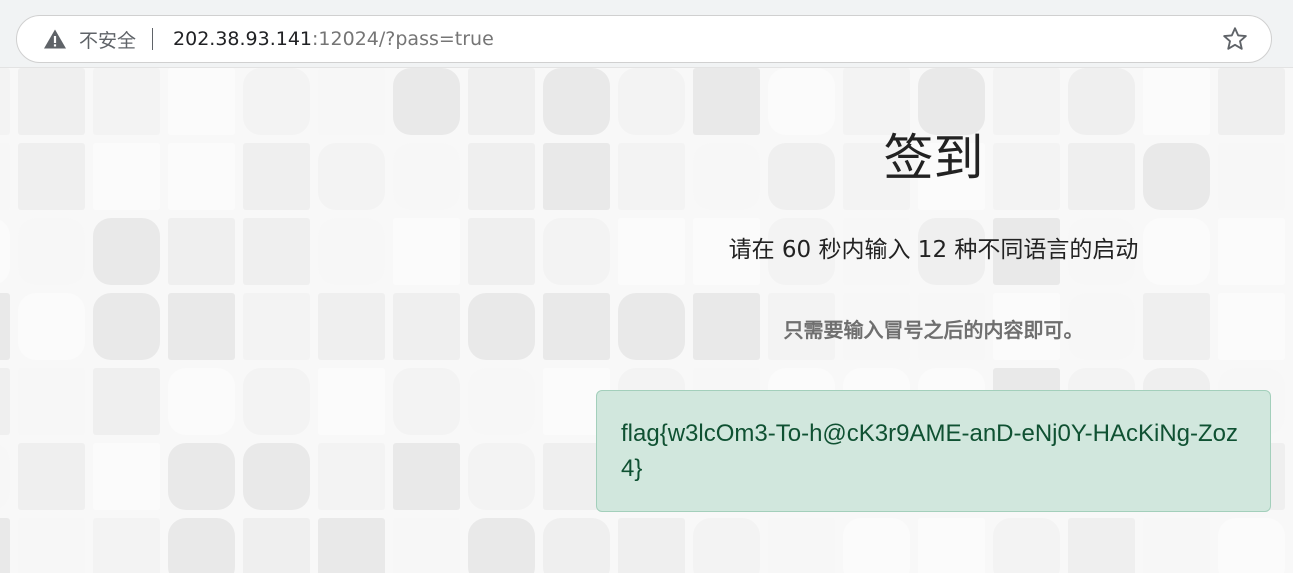  Describe the element at coordinates (153, 39) in the screenshot. I see `omnibox-divider` at that location.